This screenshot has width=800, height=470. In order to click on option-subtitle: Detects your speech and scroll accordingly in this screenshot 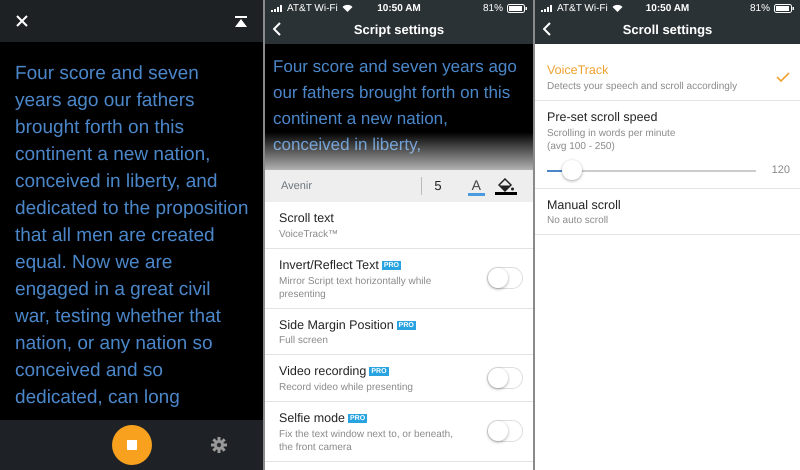, I will do `click(642, 86)`.